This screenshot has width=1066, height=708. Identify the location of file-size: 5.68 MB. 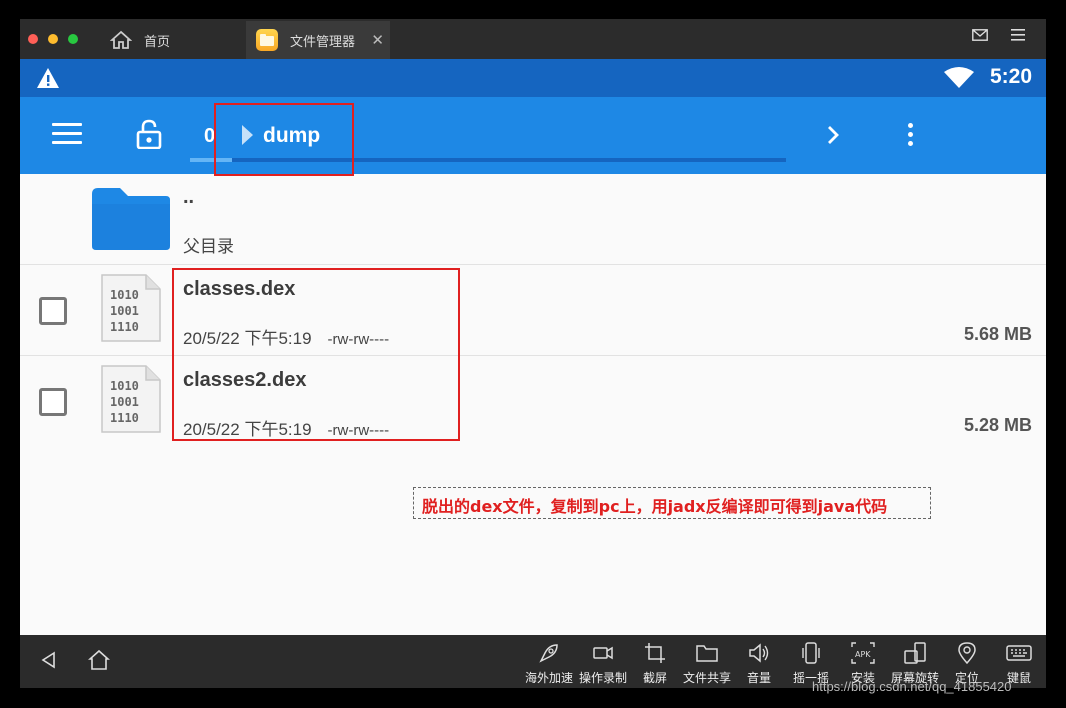
(997, 334).